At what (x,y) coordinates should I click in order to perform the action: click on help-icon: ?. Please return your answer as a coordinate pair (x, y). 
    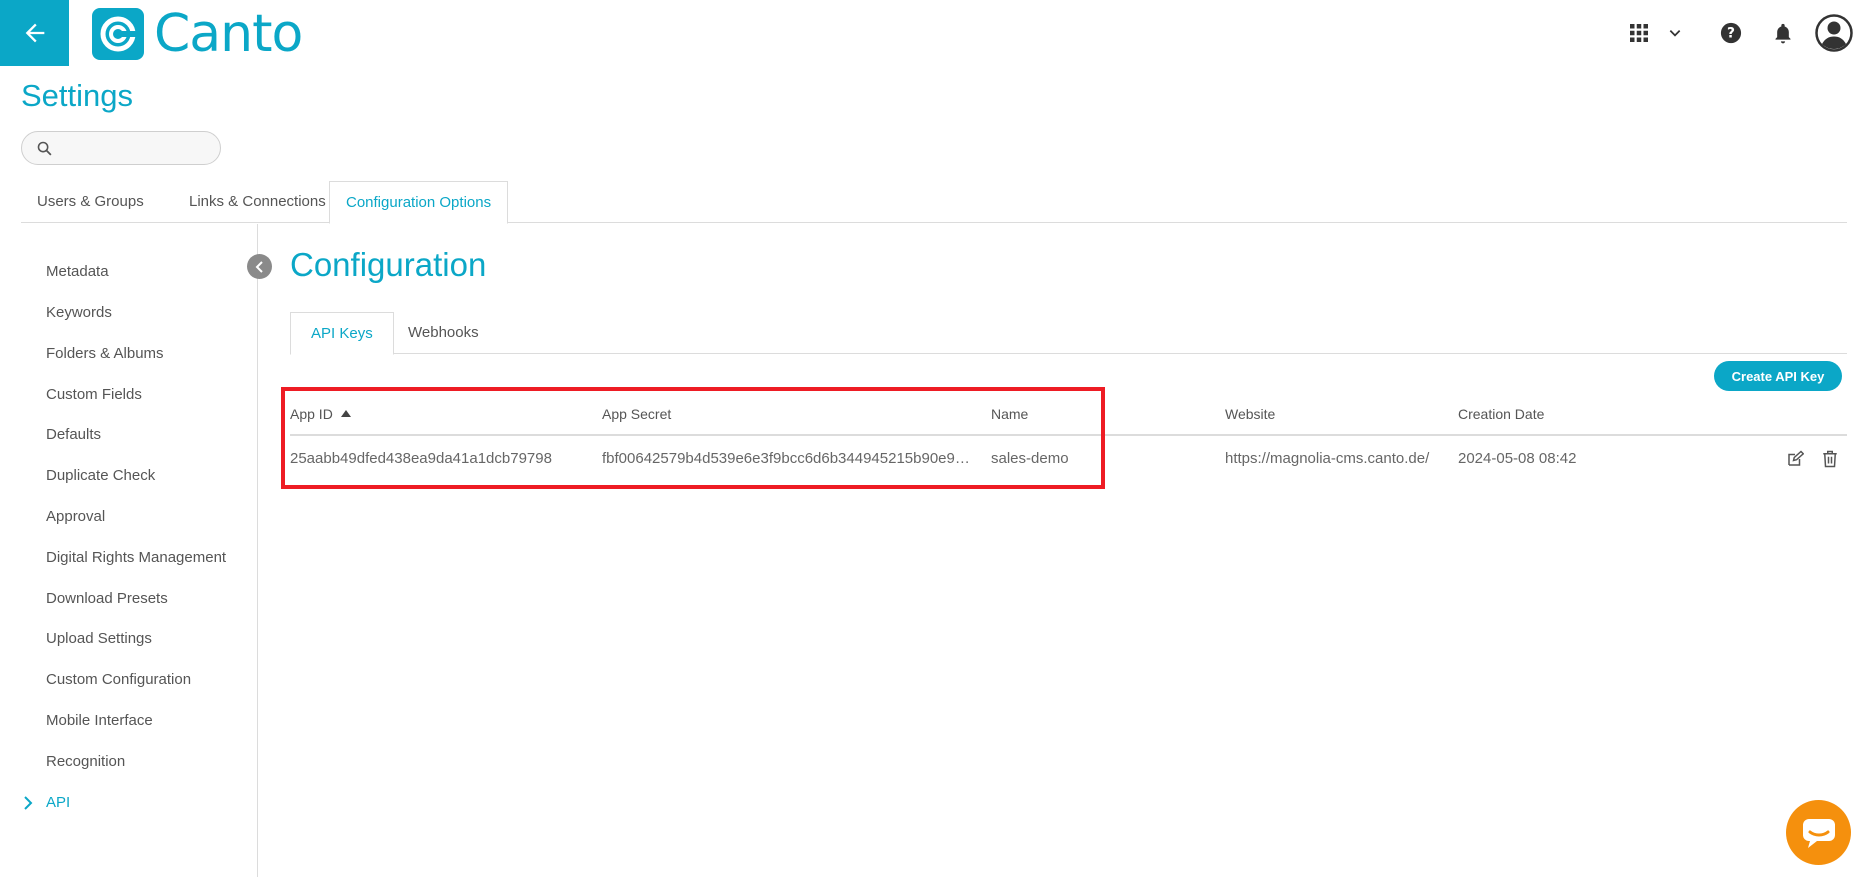
    Looking at the image, I should click on (1731, 33).